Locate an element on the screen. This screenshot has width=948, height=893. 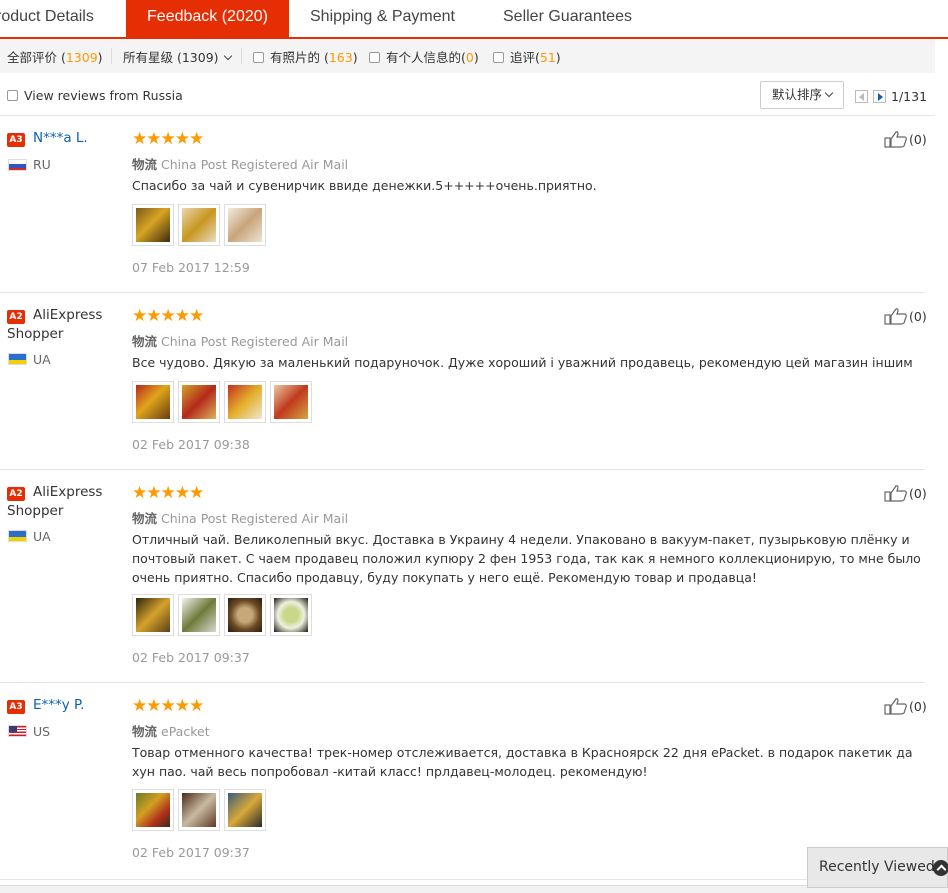
buyer-level-badge: A2 is located at coordinates (16, 494).